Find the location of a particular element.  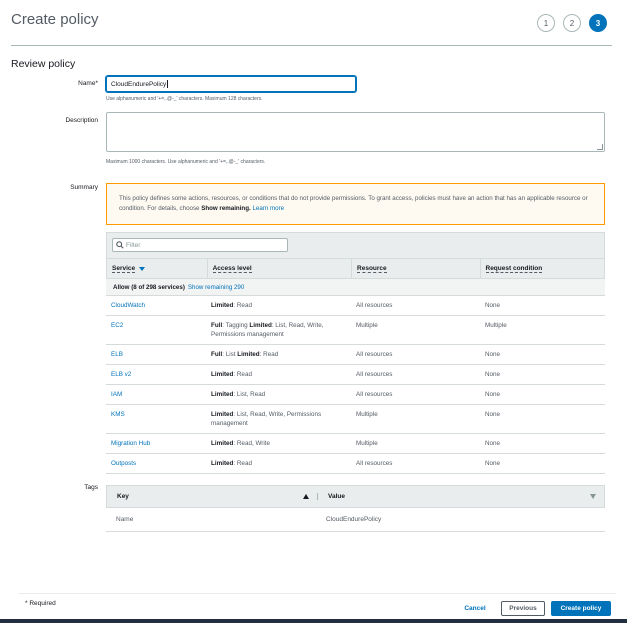

step-indicator: 1 2 3 is located at coordinates (572, 23).